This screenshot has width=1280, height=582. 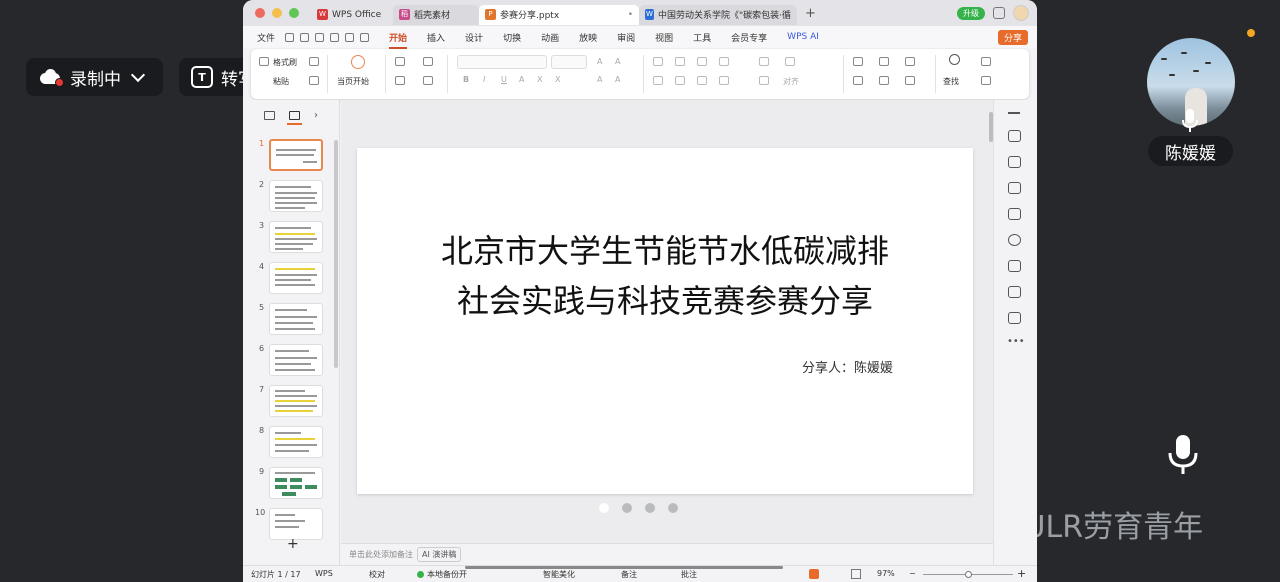 What do you see at coordinates (290, 37) in the screenshot?
I see `save-icon` at bounding box center [290, 37].